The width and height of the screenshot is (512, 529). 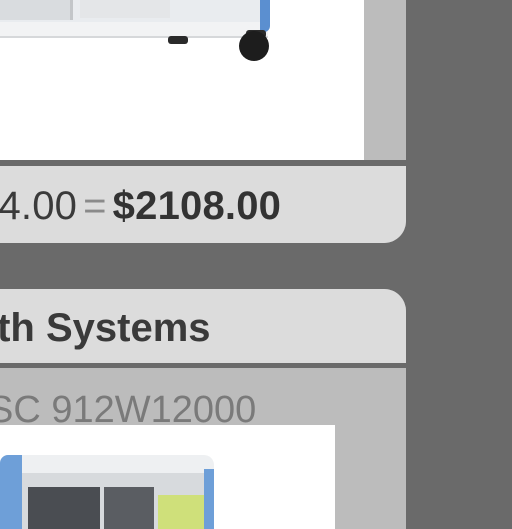 What do you see at coordinates (95, 206) in the screenshot?
I see `equals-sign: =` at bounding box center [95, 206].